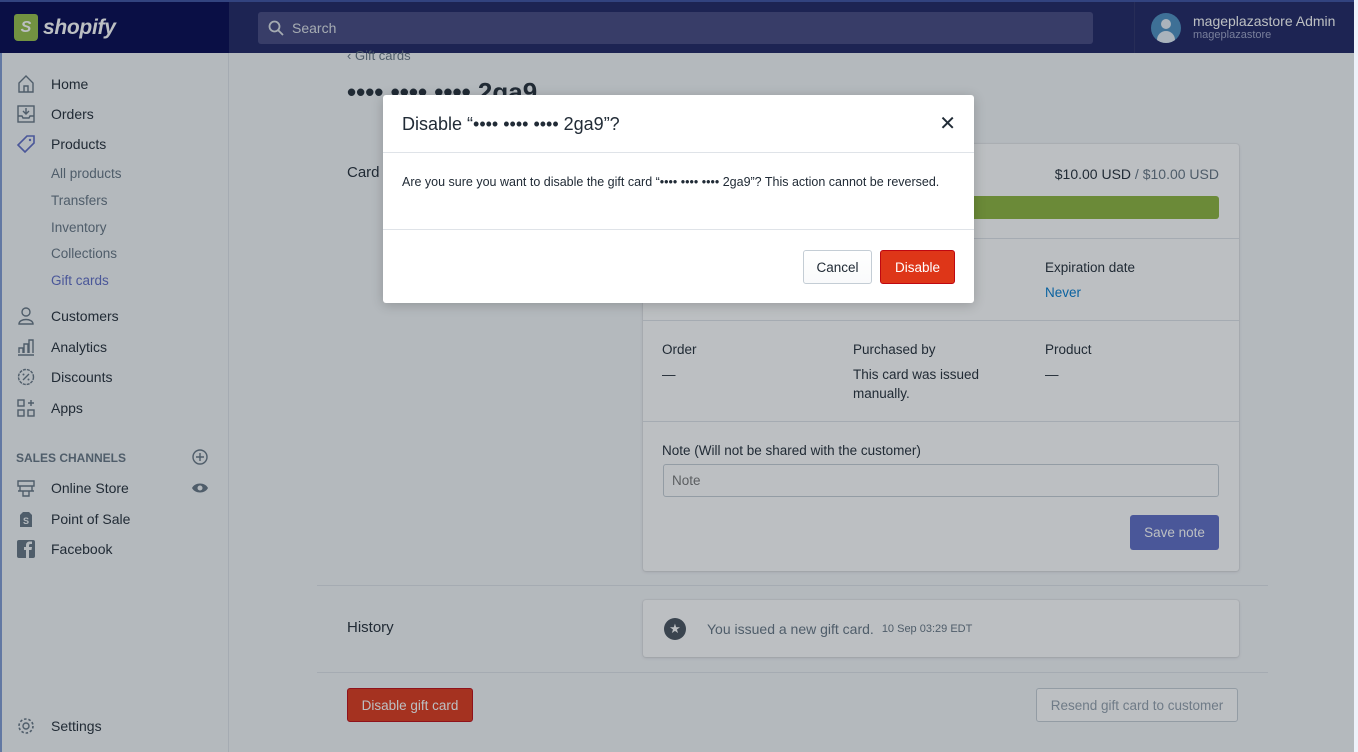 Image resolution: width=1358 pixels, height=752 pixels. Describe the element at coordinates (947, 123) in the screenshot. I see `close-icon: ✕` at that location.